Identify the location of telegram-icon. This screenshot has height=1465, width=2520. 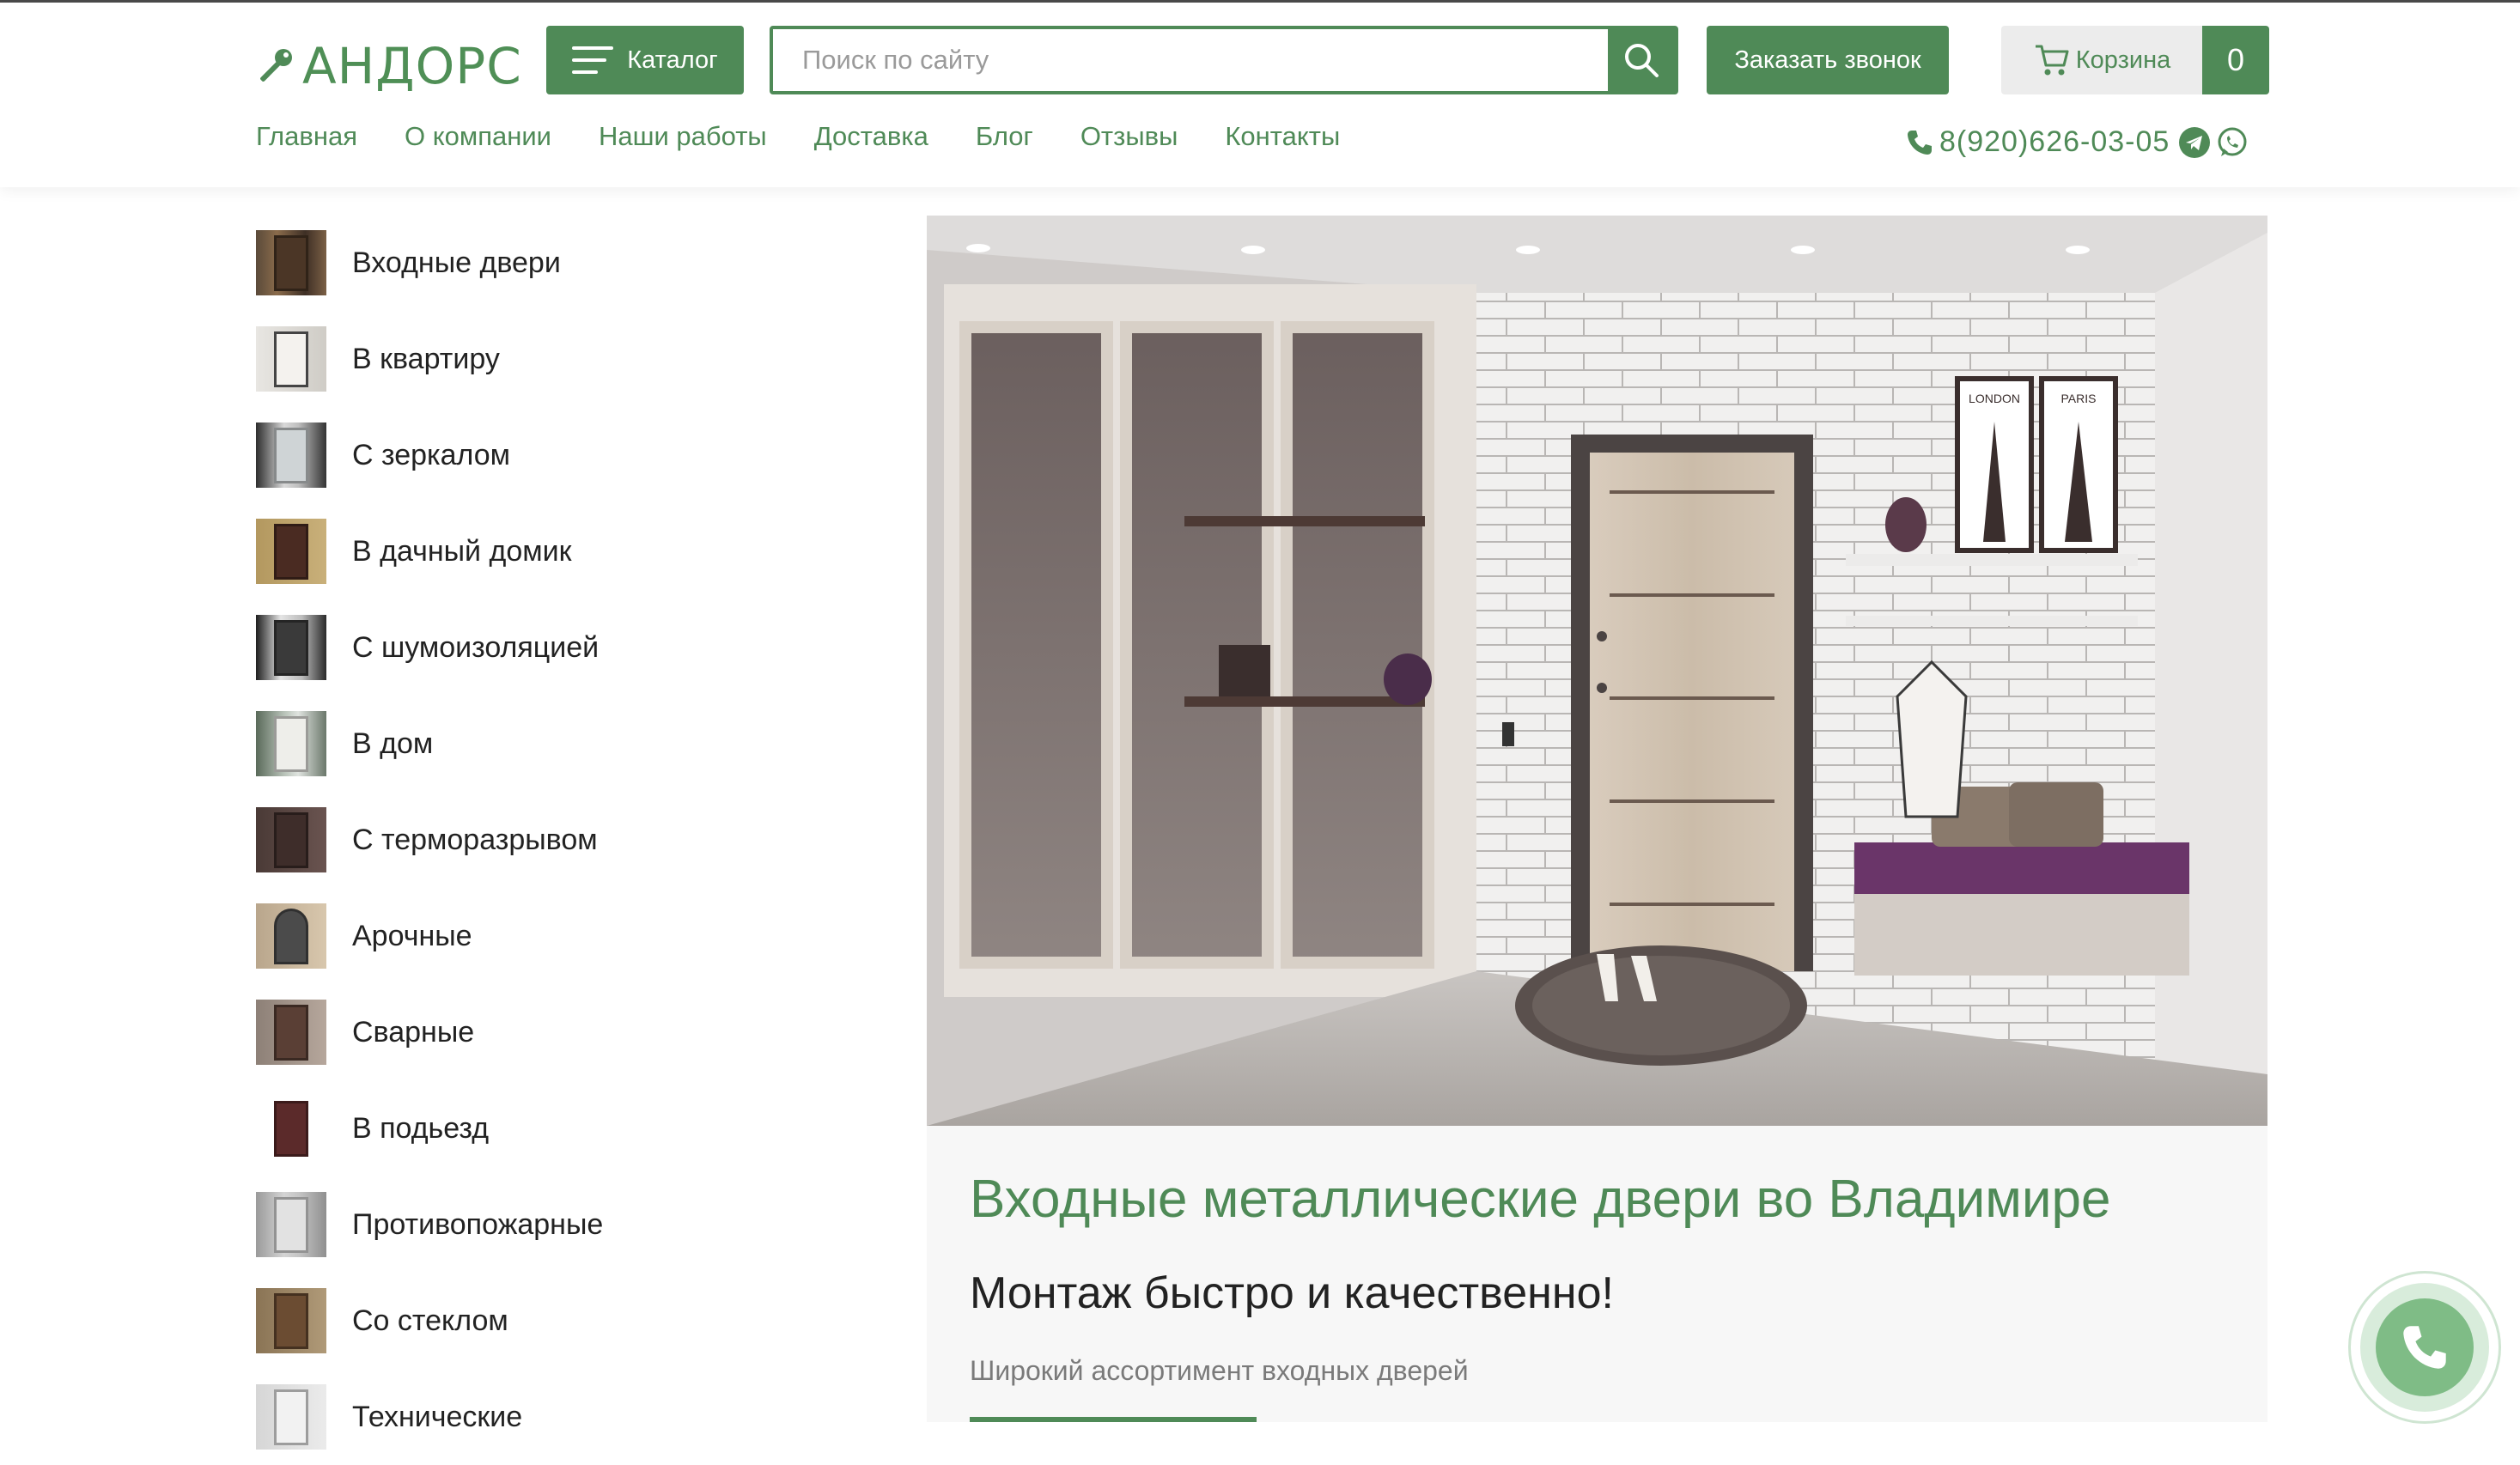
(2194, 142).